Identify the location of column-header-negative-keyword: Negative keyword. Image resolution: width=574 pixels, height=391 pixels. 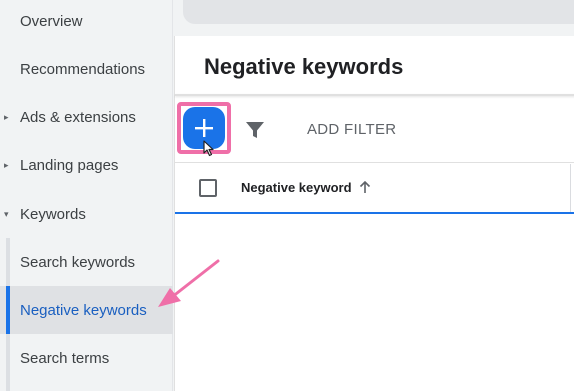
(306, 187).